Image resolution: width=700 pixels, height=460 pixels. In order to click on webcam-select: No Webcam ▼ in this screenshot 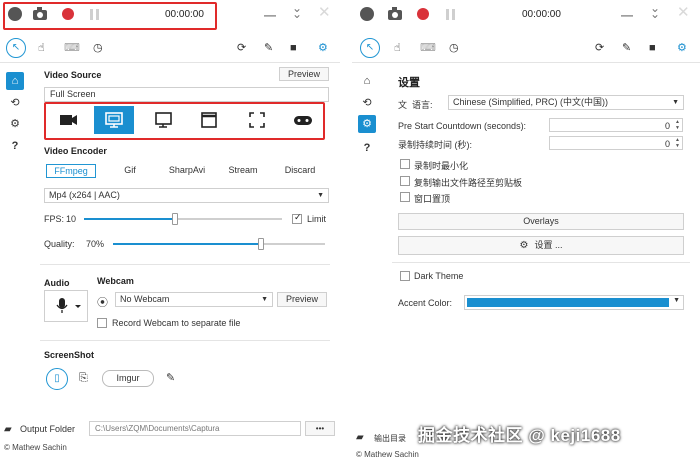, I will do `click(194, 299)`.